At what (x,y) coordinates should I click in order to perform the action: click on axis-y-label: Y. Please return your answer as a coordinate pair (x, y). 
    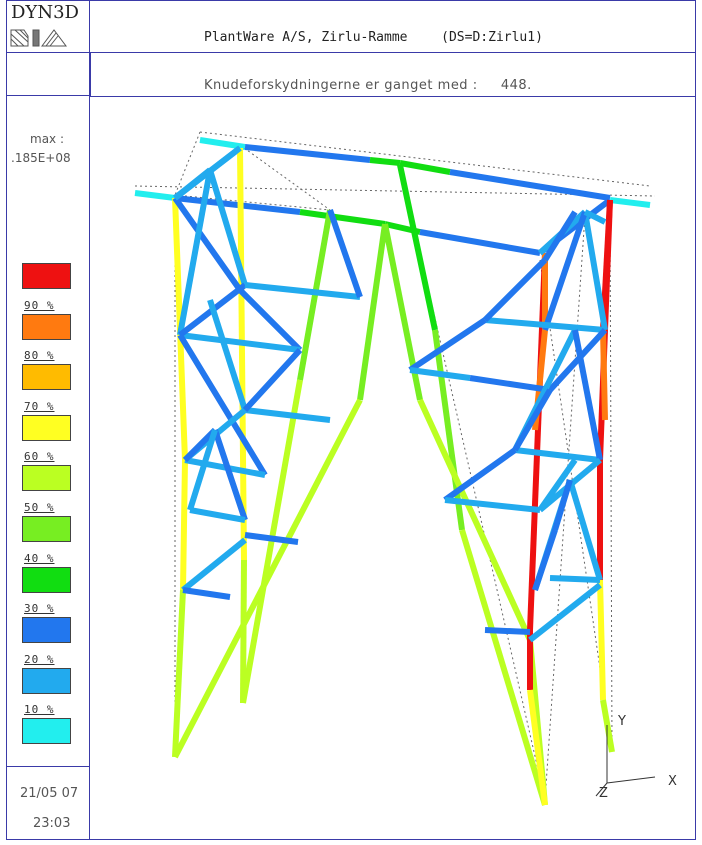
    Looking at the image, I should click on (622, 721).